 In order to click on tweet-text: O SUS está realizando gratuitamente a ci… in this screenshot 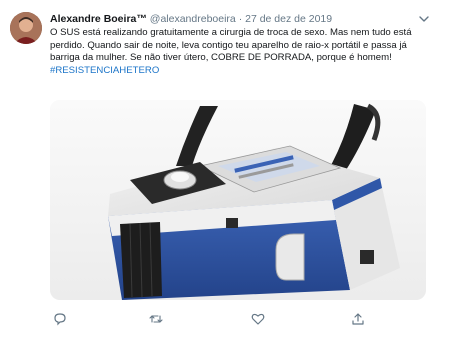, I will do `click(241, 52)`.